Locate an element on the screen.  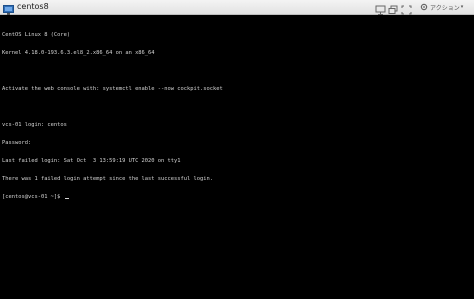
action-menu-label: アクション is located at coordinates (445, 8).